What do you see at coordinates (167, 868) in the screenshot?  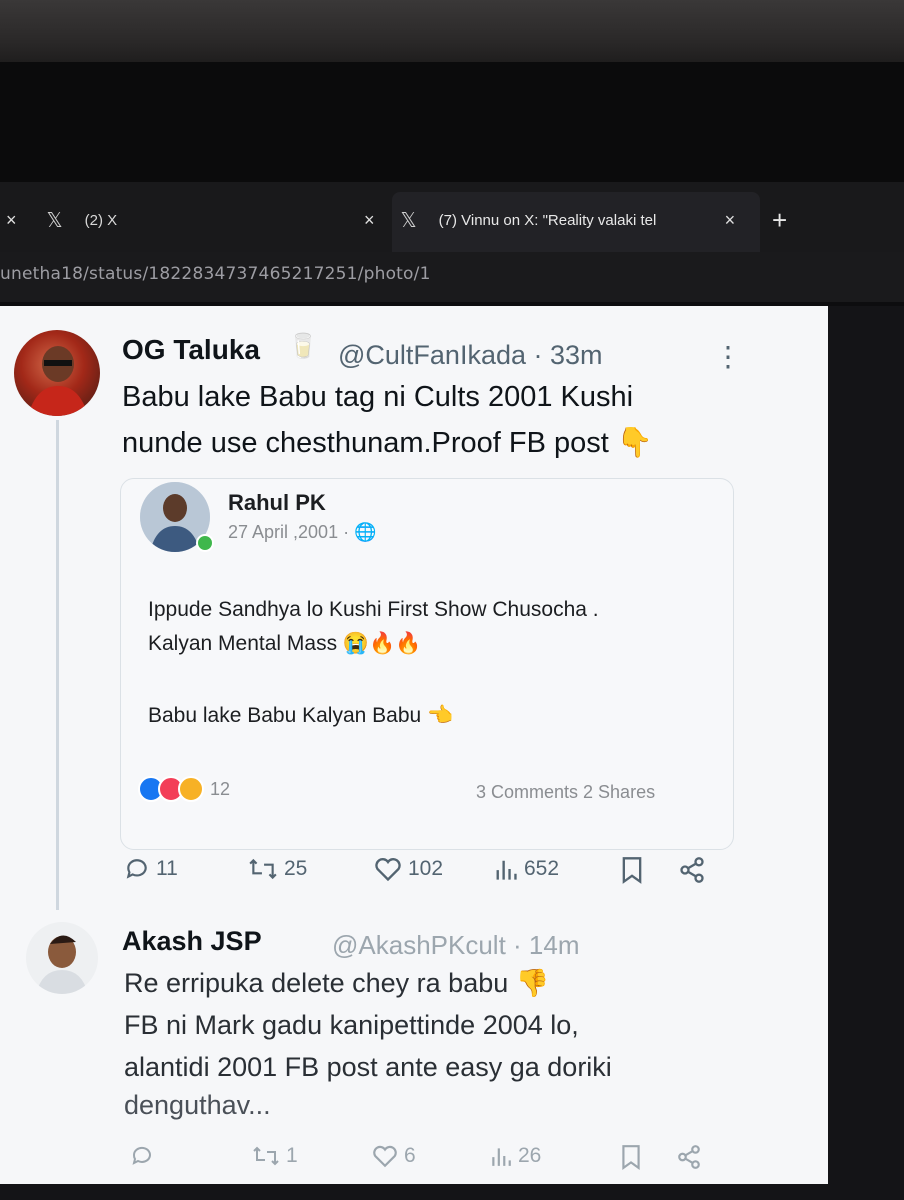 I see `reply-count: 11` at bounding box center [167, 868].